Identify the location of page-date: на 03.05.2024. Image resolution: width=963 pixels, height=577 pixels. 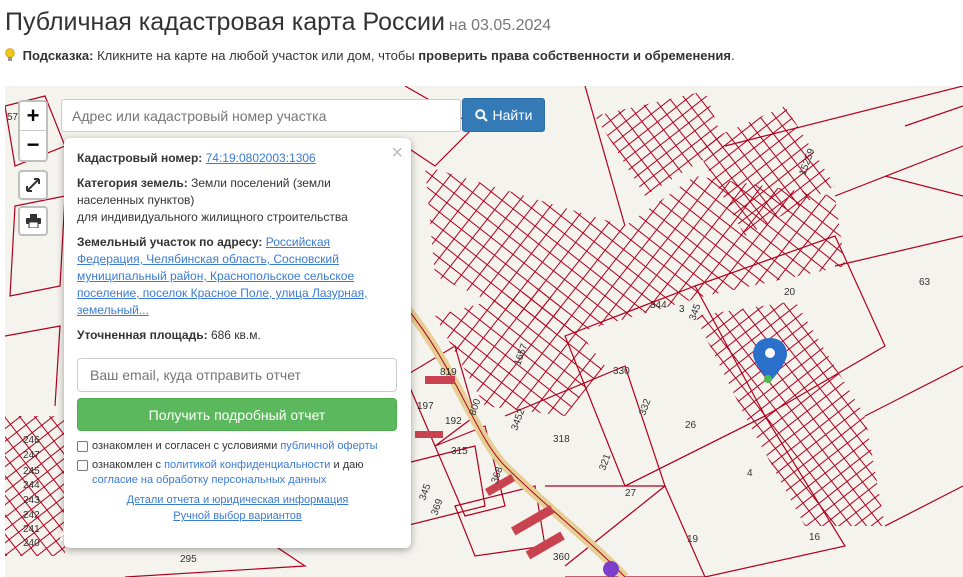
(500, 25).